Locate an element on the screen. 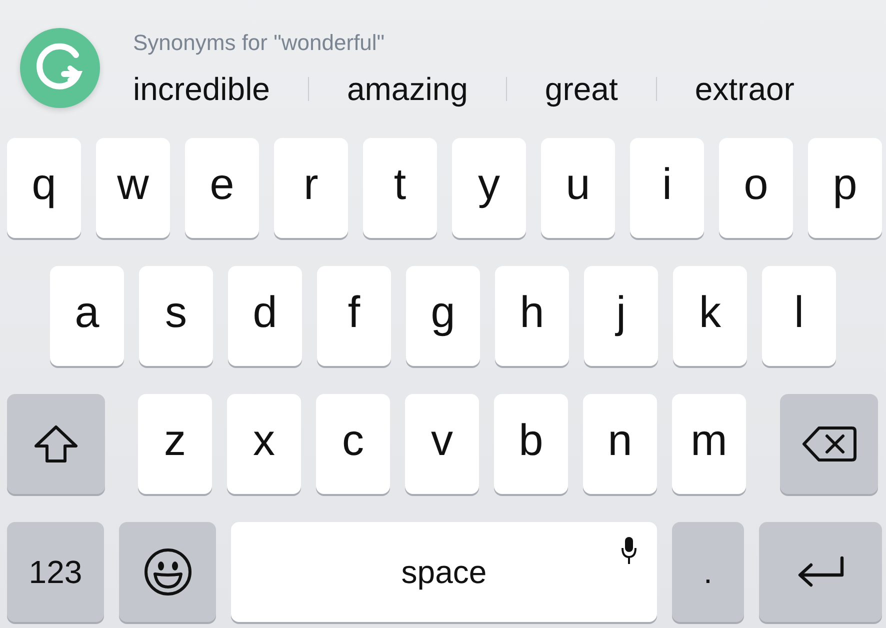 This screenshot has width=886, height=628. letter-key: a is located at coordinates (87, 316).